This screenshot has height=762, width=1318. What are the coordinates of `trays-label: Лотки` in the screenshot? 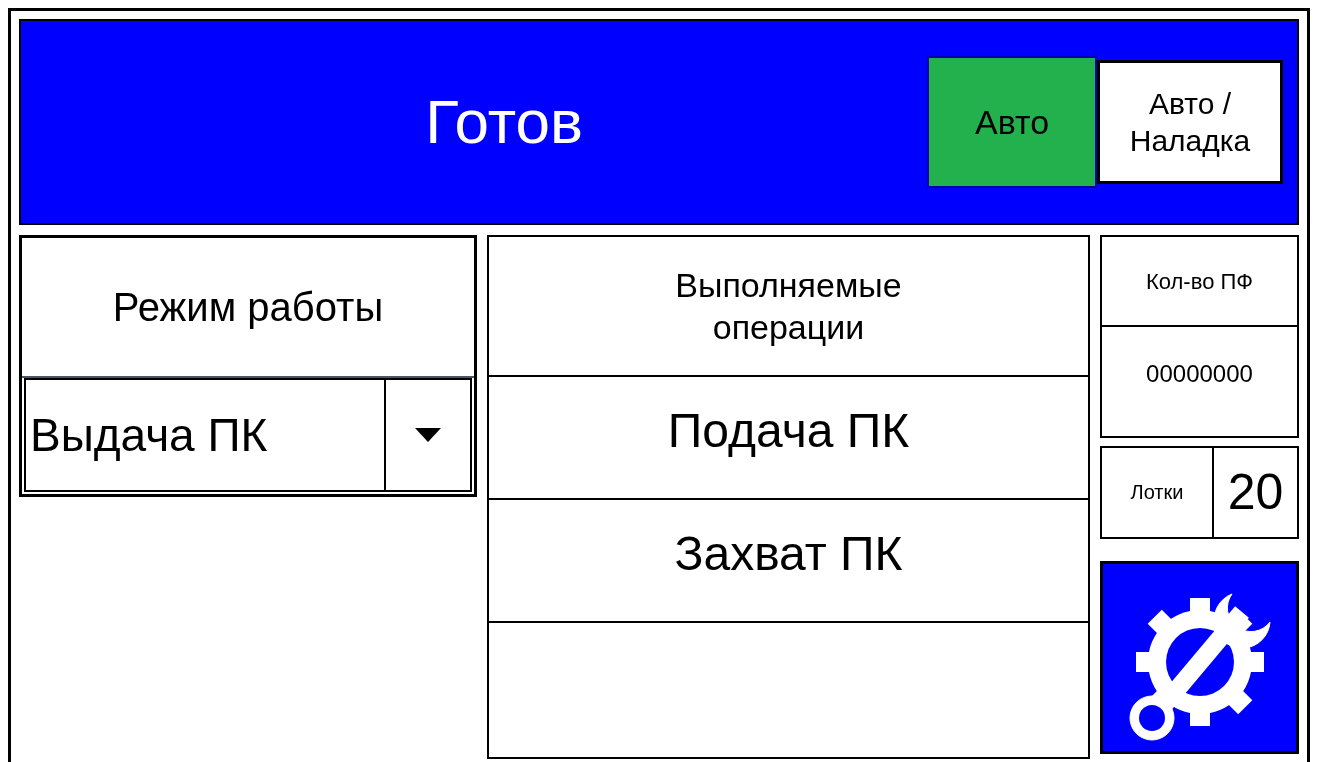 It's located at (1157, 493).